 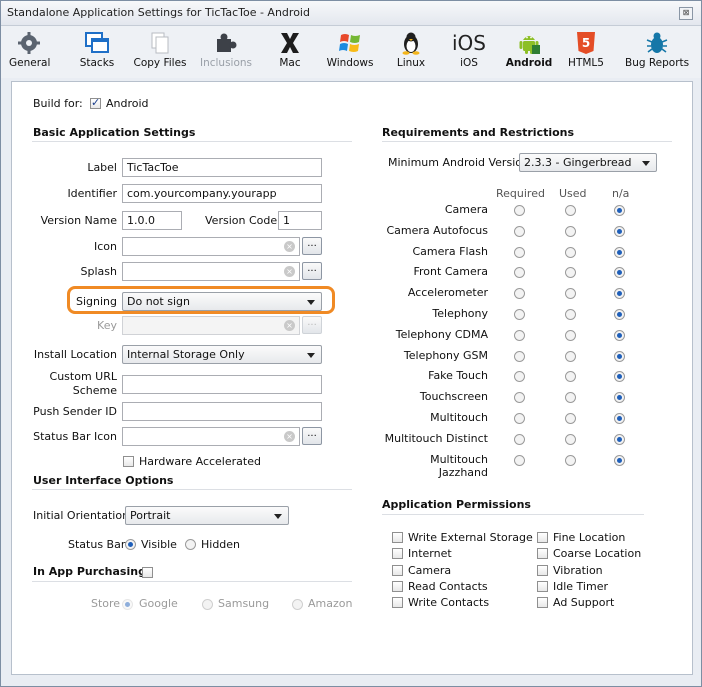 What do you see at coordinates (588, 162) in the screenshot?
I see `min-android-version-select: 2.3.3 - Gingerbread` at bounding box center [588, 162].